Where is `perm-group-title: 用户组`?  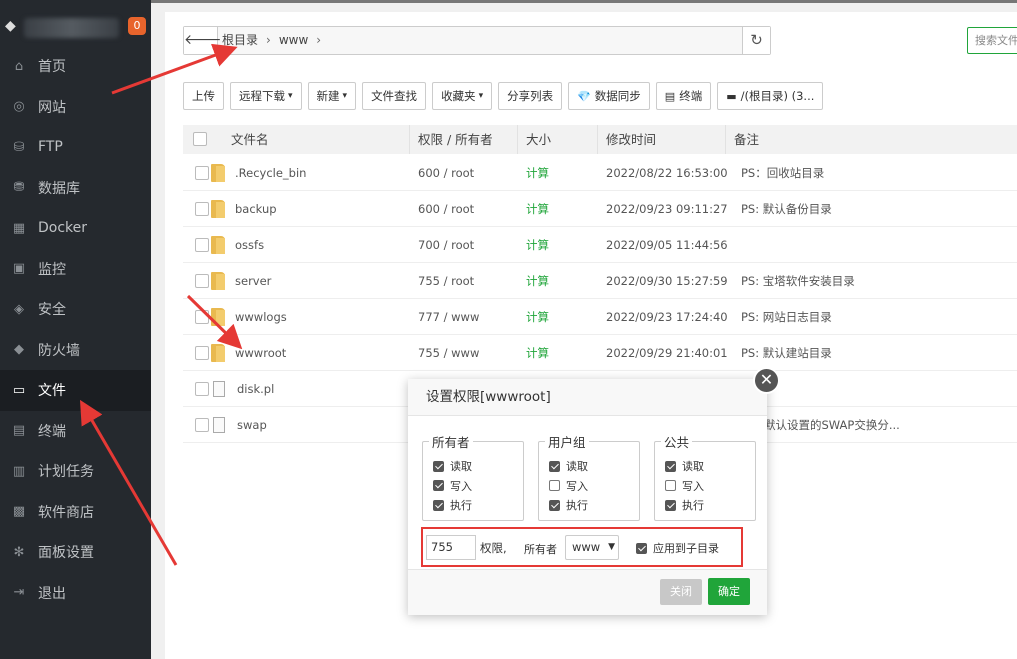
perm-group-title: 用户组 is located at coordinates (567, 441).